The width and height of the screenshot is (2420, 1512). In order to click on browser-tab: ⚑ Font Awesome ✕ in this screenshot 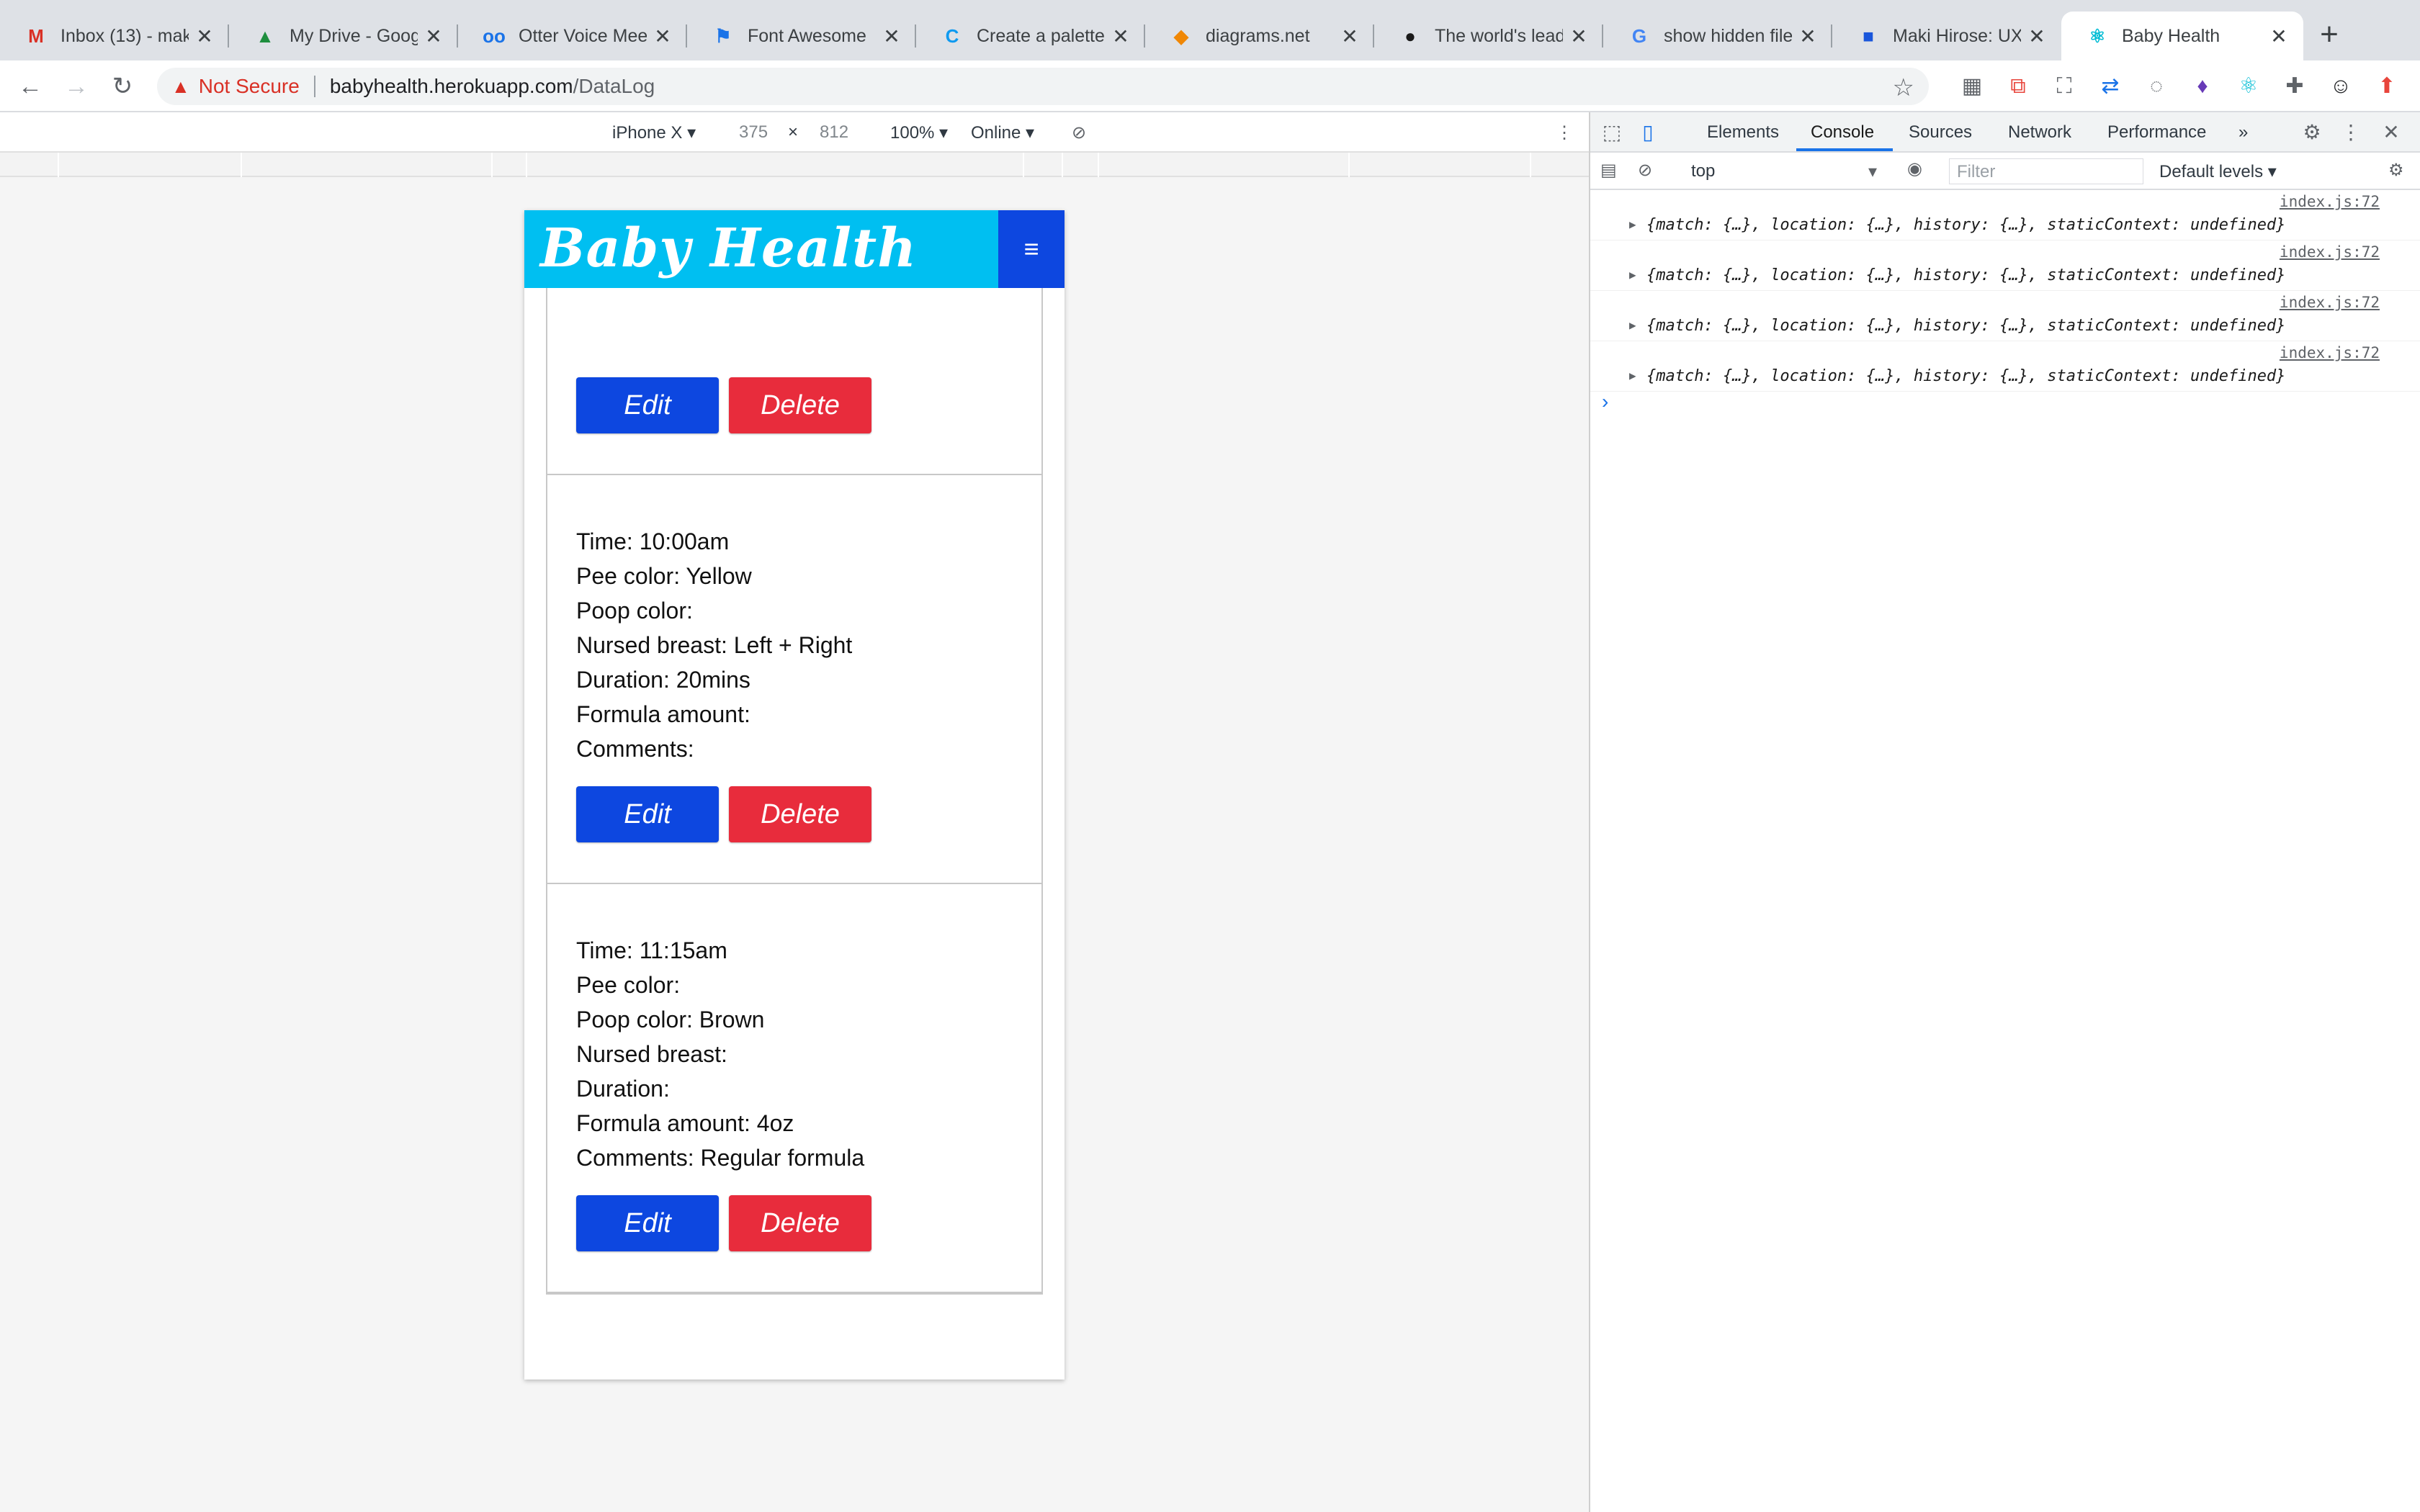, I will do `click(802, 36)`.